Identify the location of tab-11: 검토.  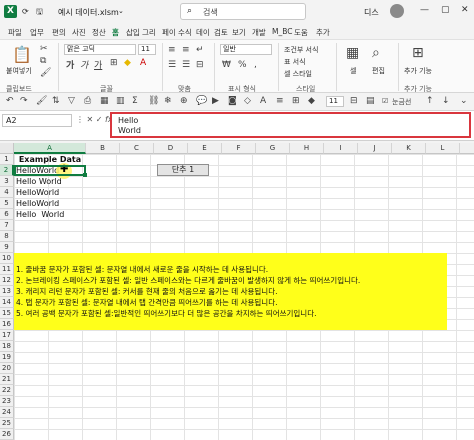
(221, 32).